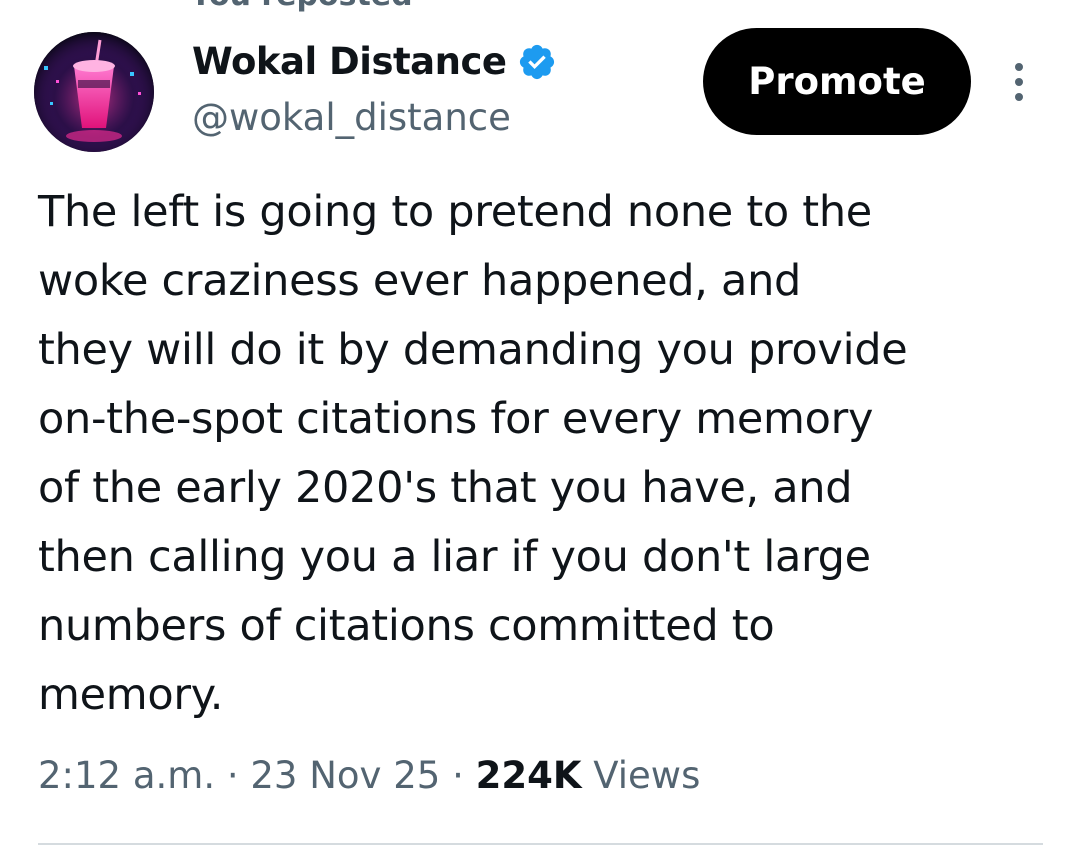  Describe the element at coordinates (1019, 82) in the screenshot. I see `more-vertical-icon` at that location.